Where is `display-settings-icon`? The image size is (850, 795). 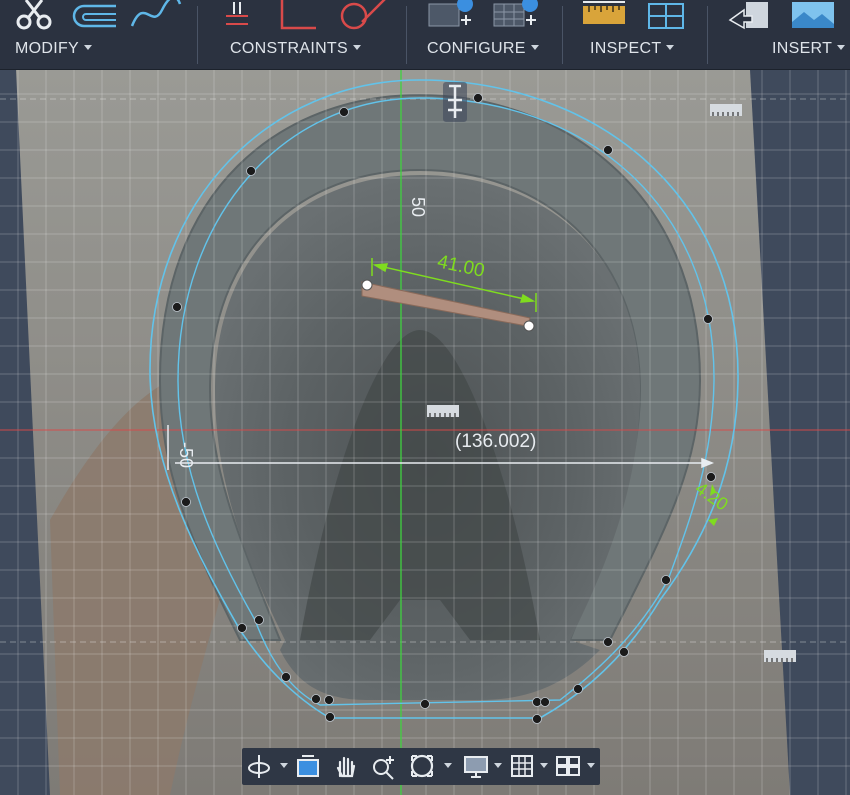 display-settings-icon is located at coordinates (476, 766).